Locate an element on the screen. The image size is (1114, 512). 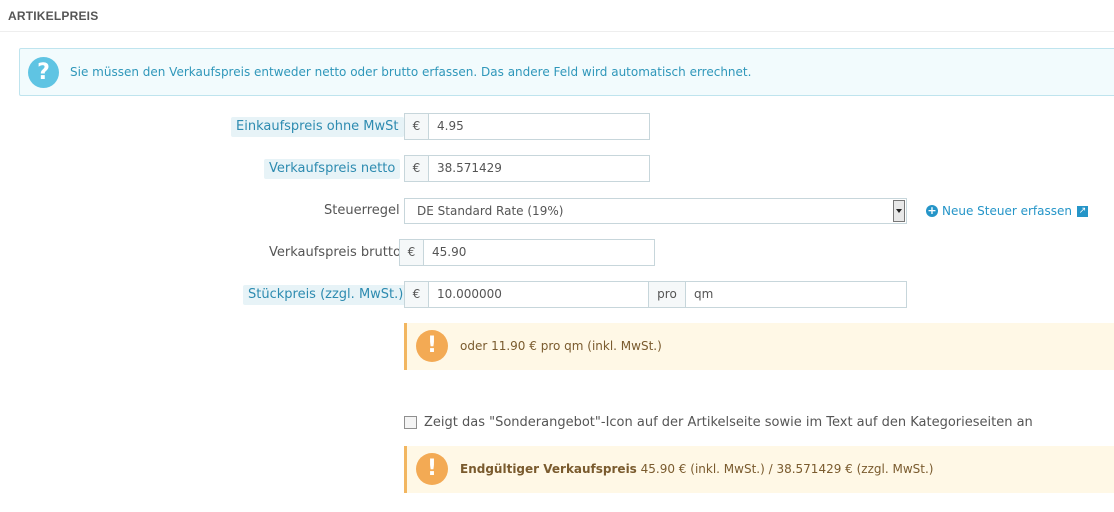
unit-price-alert-text: oder 11.90 € pro qm (inkl. MwSt.) is located at coordinates (561, 346).